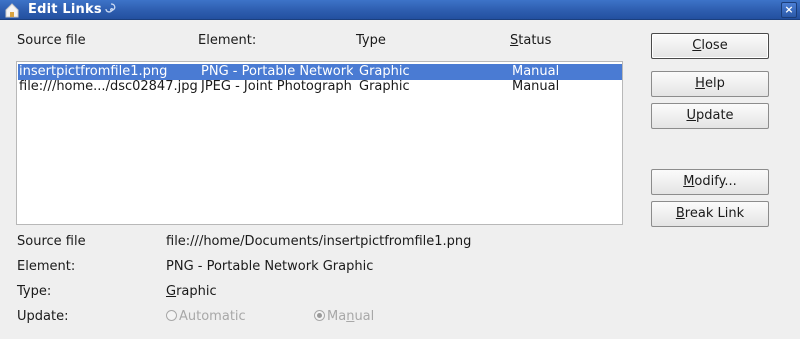 The image size is (800, 339). I want to click on type-value: Graphic, so click(191, 291).